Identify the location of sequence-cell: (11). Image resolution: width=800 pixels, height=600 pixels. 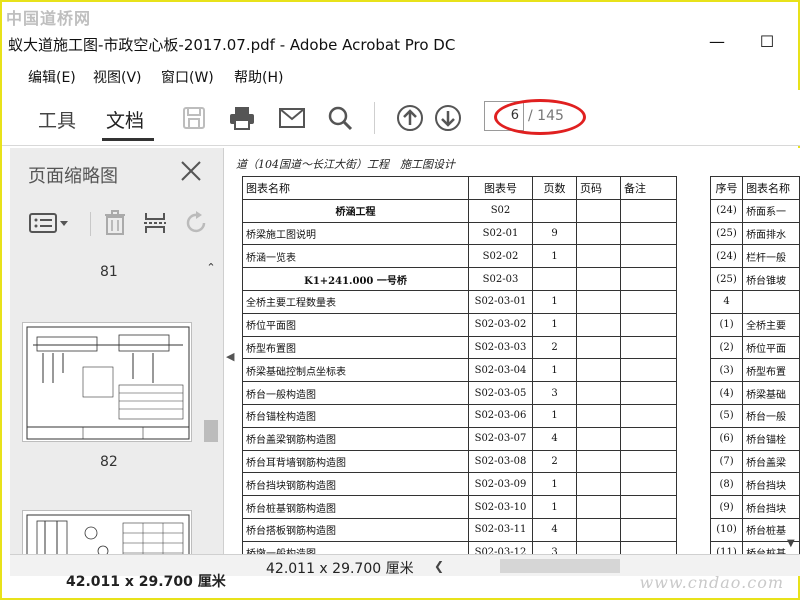
(726, 547).